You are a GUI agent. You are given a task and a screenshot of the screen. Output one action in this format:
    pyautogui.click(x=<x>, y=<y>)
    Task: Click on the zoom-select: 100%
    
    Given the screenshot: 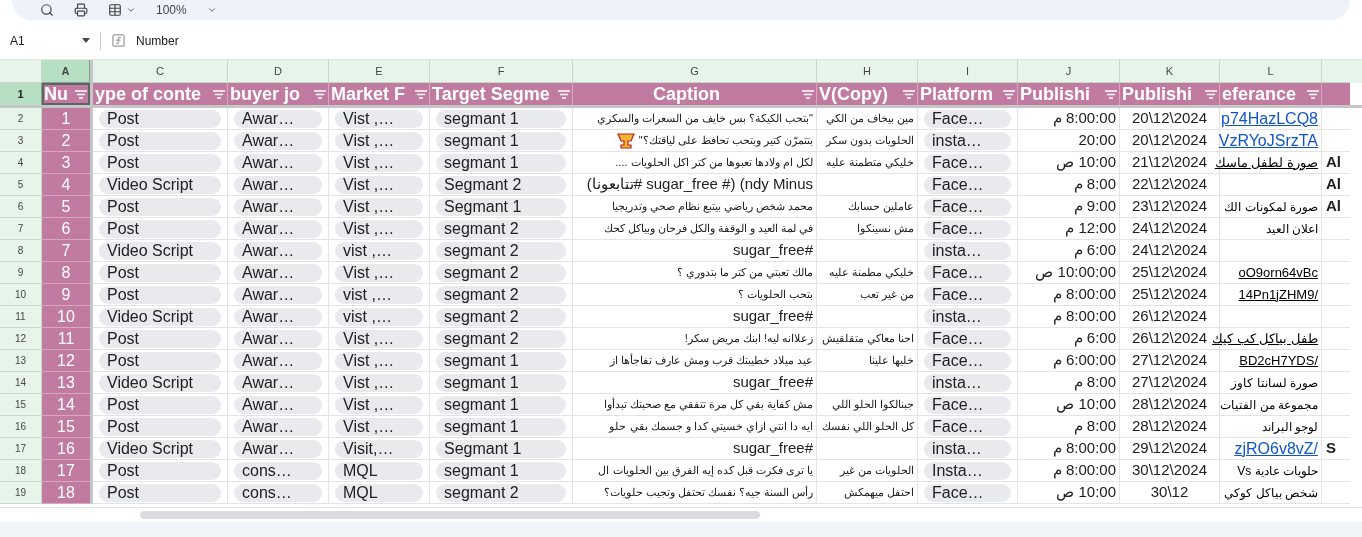 What is the action you would take?
    pyautogui.click(x=171, y=10)
    